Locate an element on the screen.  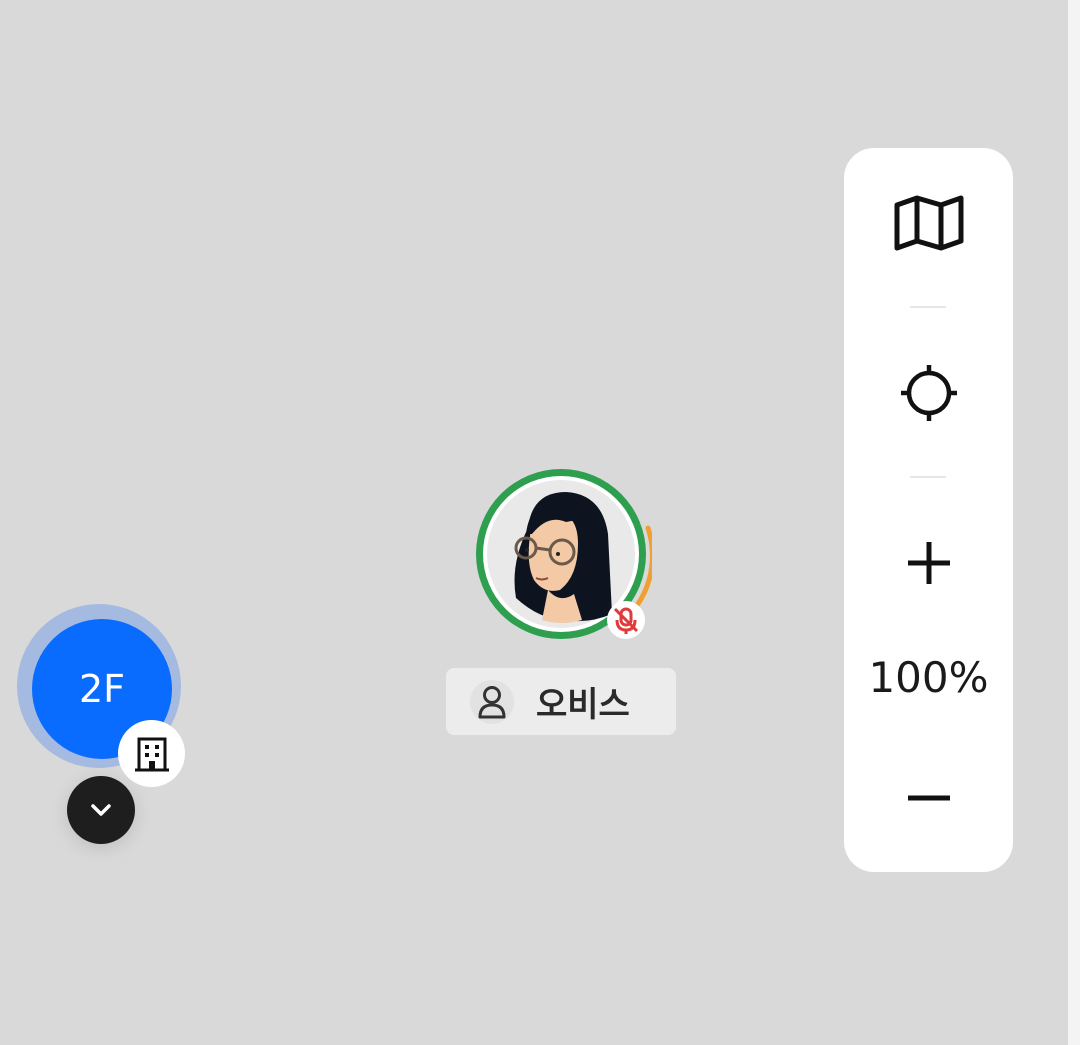
plus-icon is located at coordinates (928, 563).